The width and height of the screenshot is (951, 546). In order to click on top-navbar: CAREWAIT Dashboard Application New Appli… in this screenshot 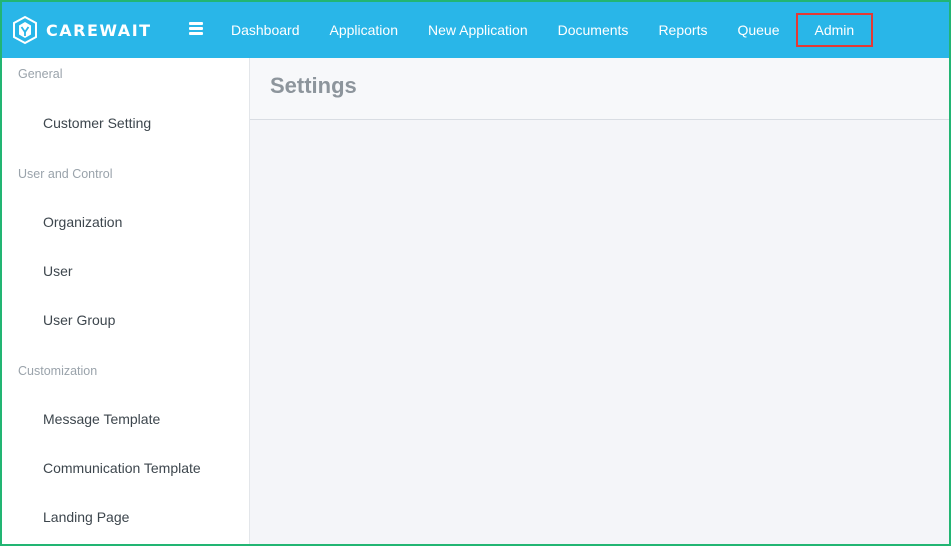, I will do `click(475, 30)`.